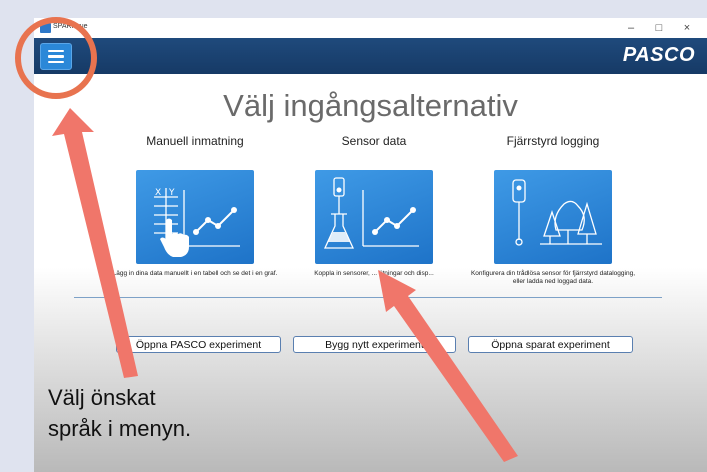 The width and height of the screenshot is (707, 472). I want to click on arrow-to-sensor-data, so click(448, 366).